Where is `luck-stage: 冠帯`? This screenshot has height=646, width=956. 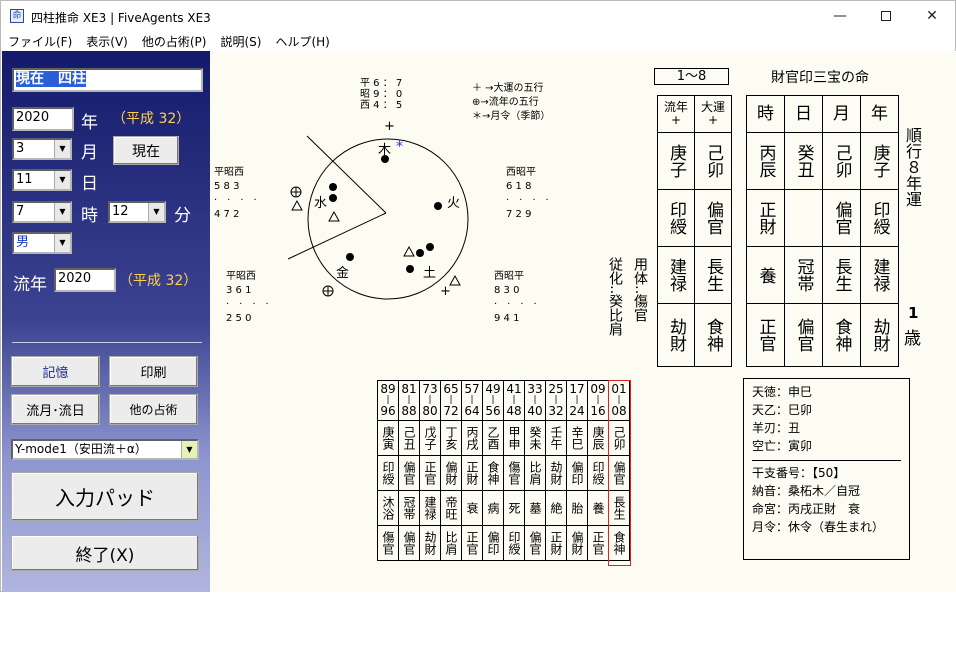
luck-stage: 冠帯 is located at coordinates (409, 508).